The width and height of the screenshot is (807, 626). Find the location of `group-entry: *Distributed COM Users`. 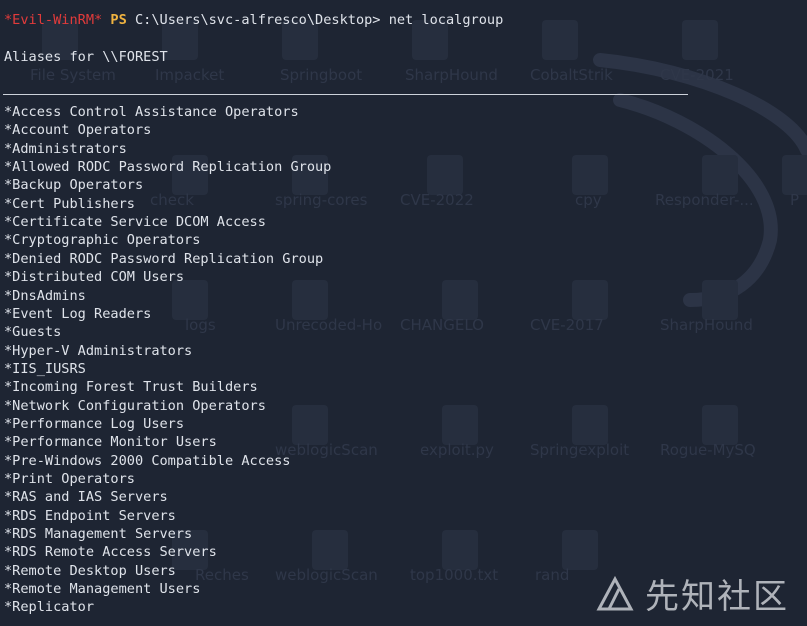

group-entry: *Distributed COM Users is located at coordinates (94, 277).